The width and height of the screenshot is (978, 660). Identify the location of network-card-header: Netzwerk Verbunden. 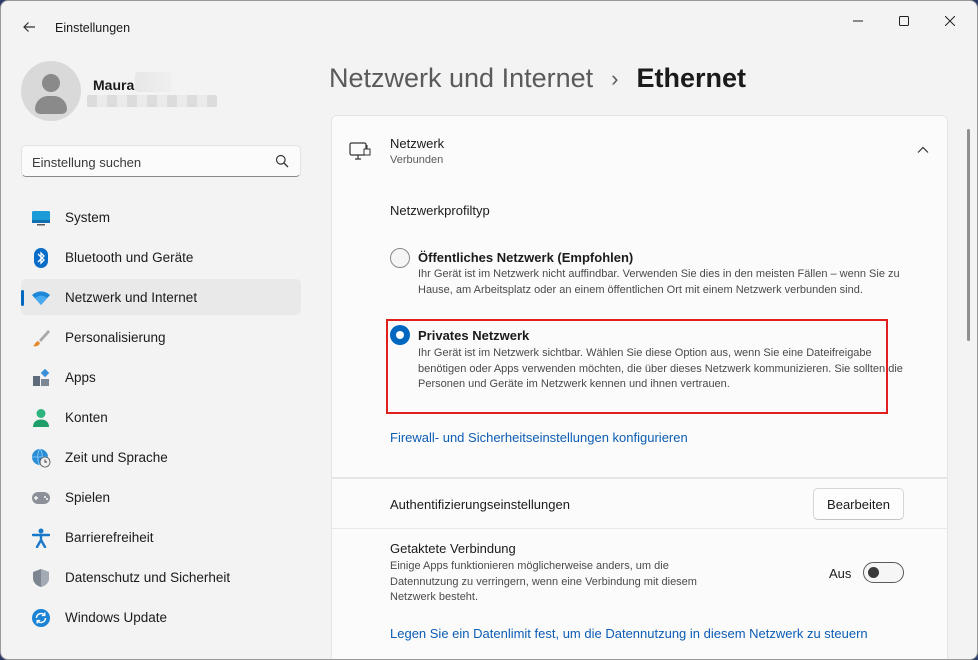
(639, 149).